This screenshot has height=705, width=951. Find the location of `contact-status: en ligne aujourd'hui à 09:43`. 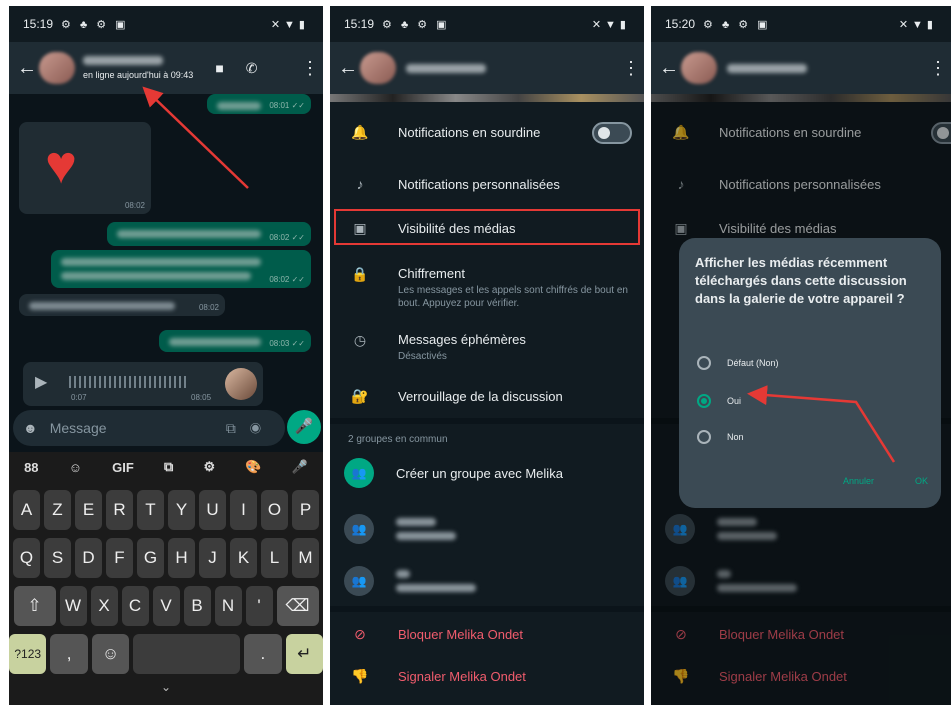

contact-status: en ligne aujourd'hui à 09:43 is located at coordinates (138, 75).